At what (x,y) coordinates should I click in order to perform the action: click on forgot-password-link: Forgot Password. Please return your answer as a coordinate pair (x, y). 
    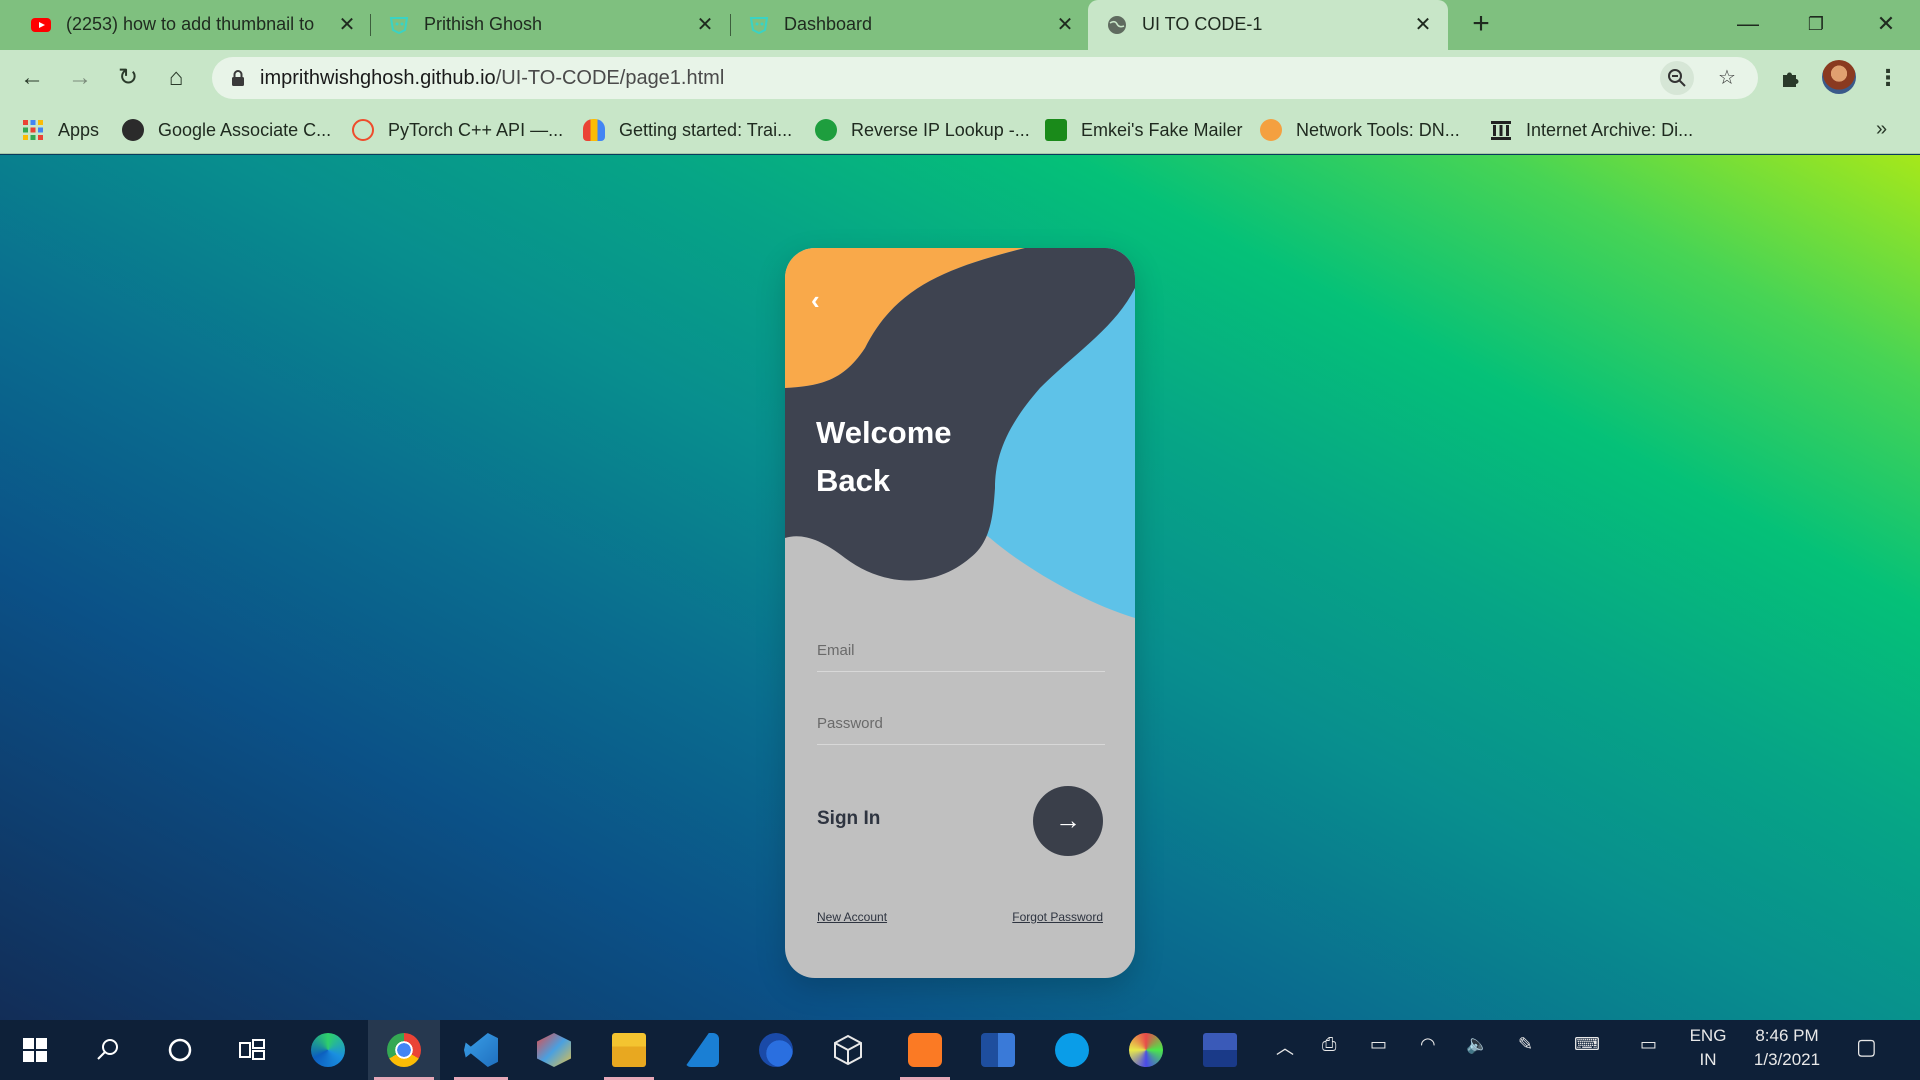
    Looking at the image, I should click on (1057, 917).